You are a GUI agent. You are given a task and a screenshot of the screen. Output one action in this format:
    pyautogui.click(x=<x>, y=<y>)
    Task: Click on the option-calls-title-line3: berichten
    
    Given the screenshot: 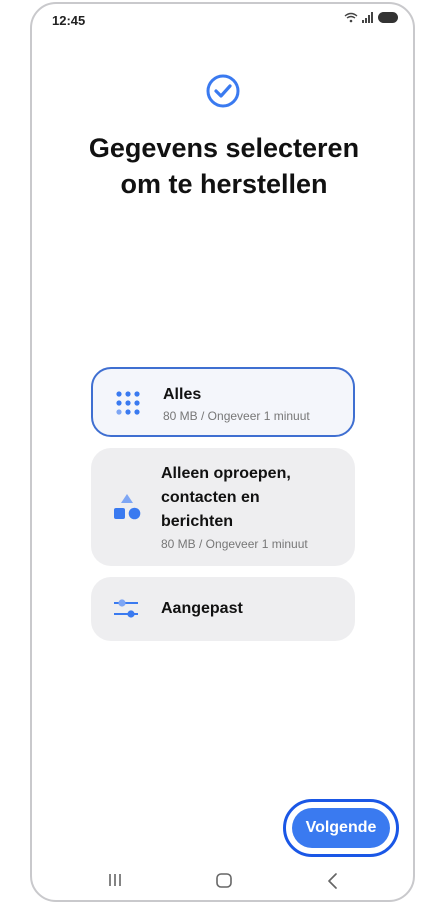 What is the action you would take?
    pyautogui.click(x=197, y=521)
    